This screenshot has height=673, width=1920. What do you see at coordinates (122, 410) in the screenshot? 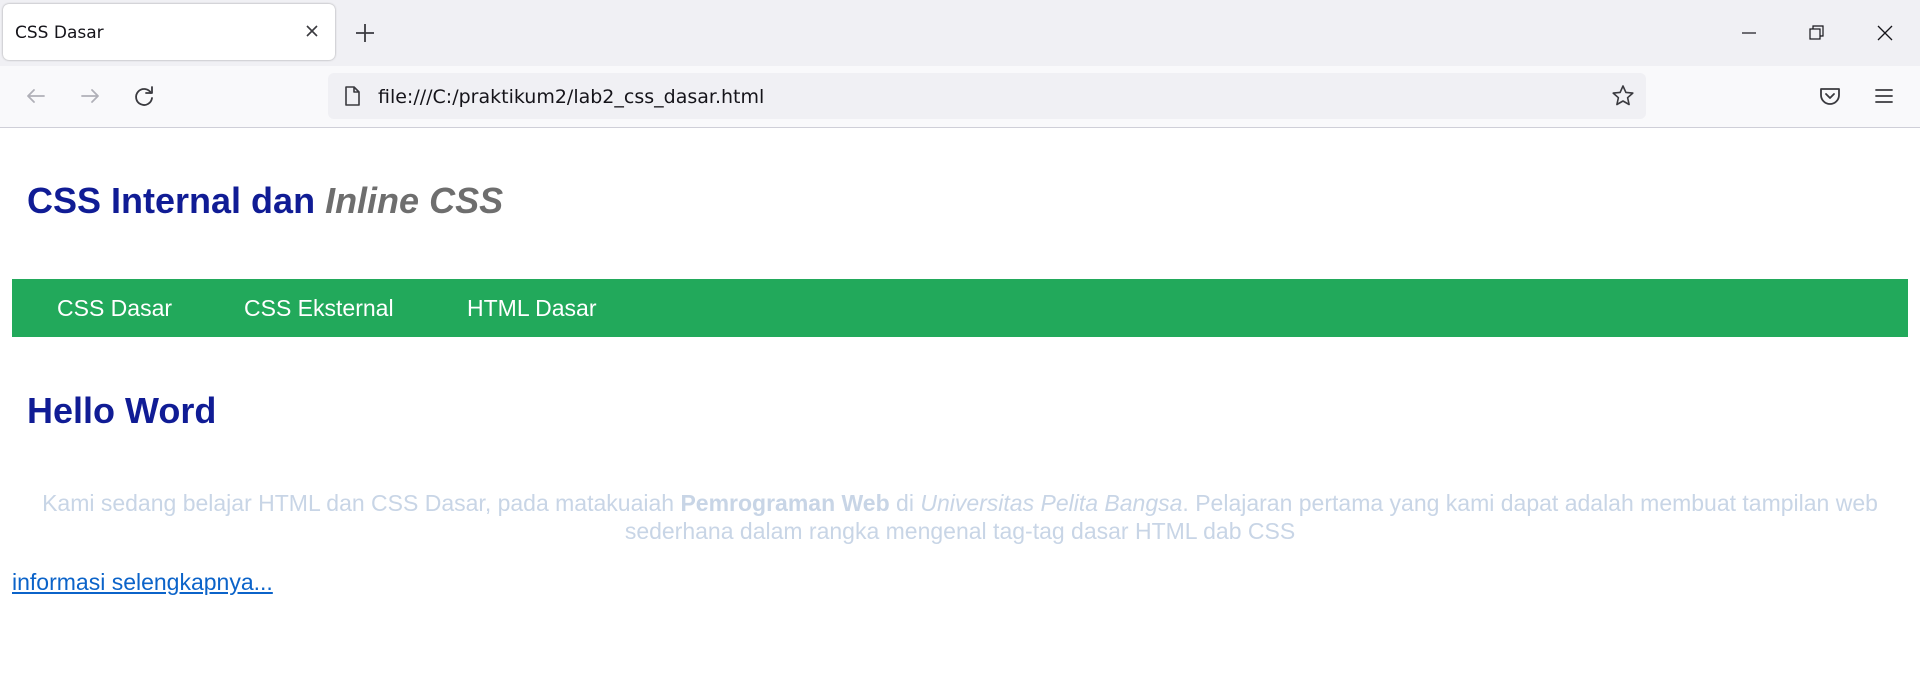
I see `section-heading: Hello Word` at bounding box center [122, 410].